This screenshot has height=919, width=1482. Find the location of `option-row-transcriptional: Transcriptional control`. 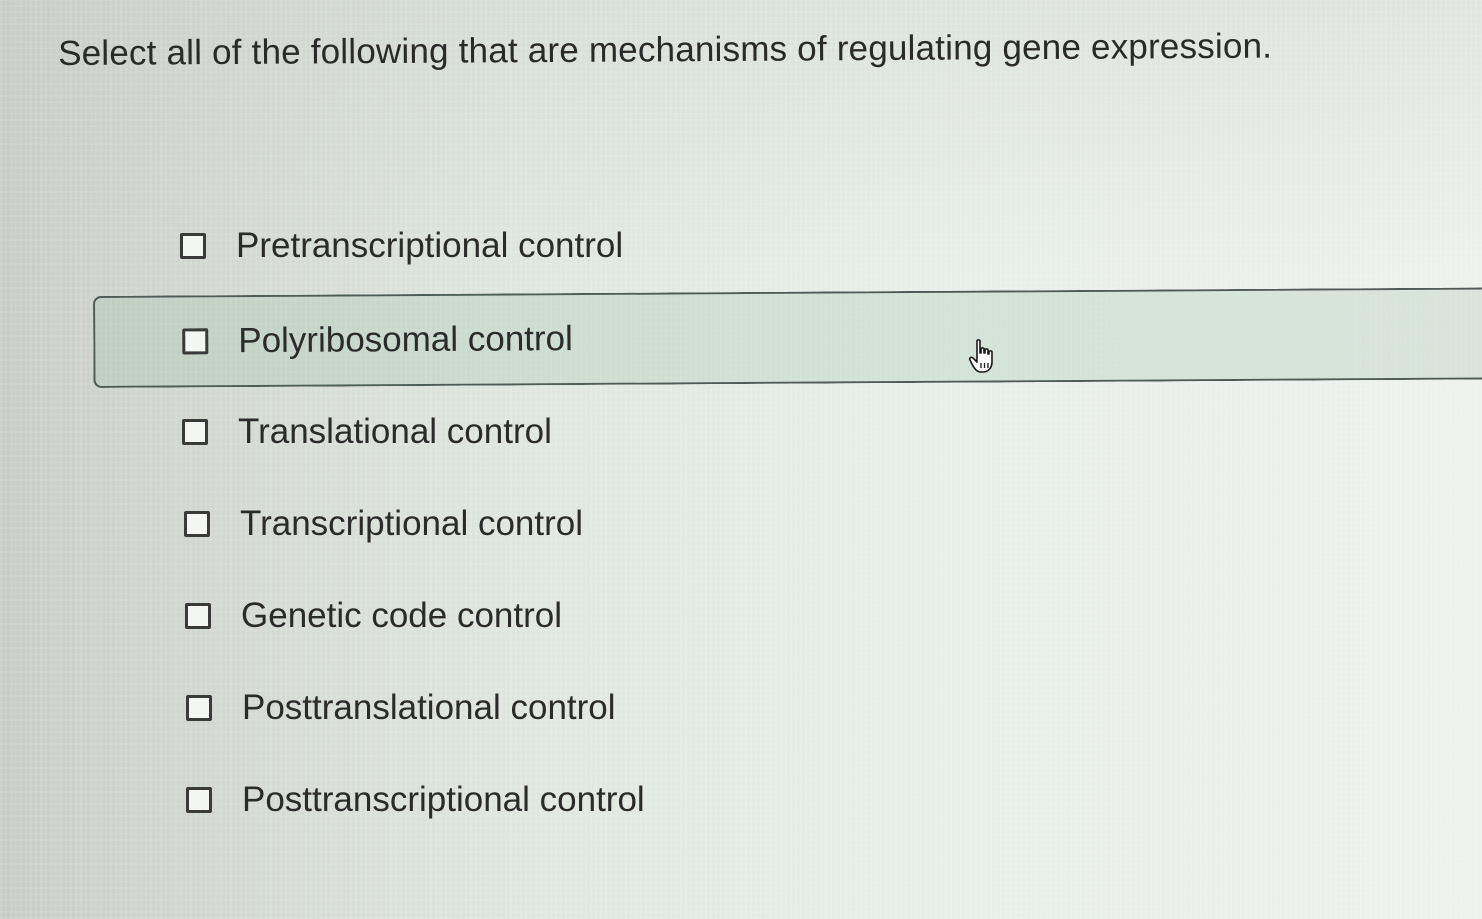

option-row-transcriptional: Transcriptional control is located at coordinates (383, 524).